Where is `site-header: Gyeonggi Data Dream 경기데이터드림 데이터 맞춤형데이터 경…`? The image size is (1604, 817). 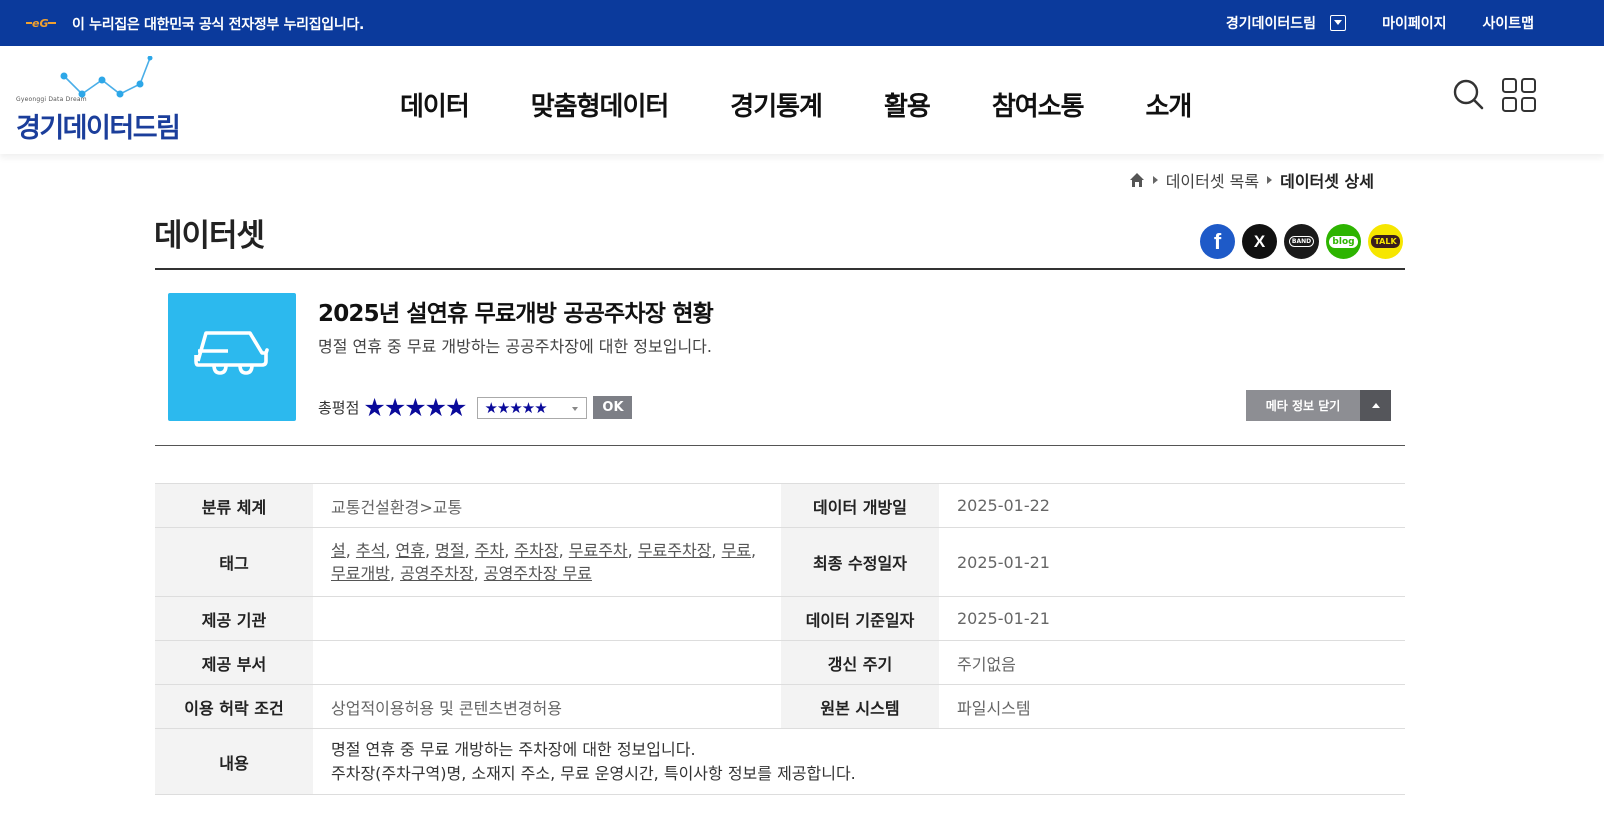 site-header: Gyeonggi Data Dream 경기데이터드림 데이터 맞춤형데이터 경… is located at coordinates (802, 100).